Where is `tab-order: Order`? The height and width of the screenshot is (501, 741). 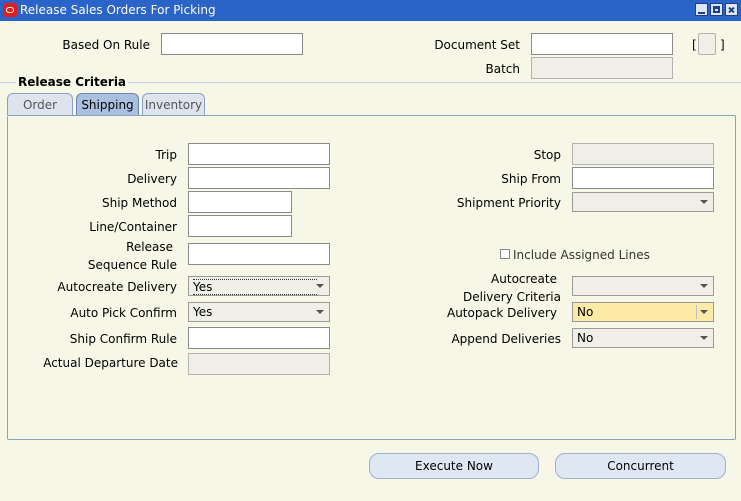
tab-order: Order is located at coordinates (40, 104).